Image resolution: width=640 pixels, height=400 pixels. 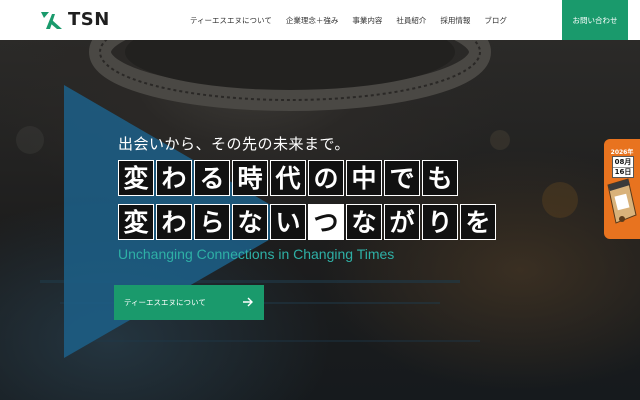 What do you see at coordinates (250, 178) in the screenshot?
I see `headline-char: 時` at bounding box center [250, 178].